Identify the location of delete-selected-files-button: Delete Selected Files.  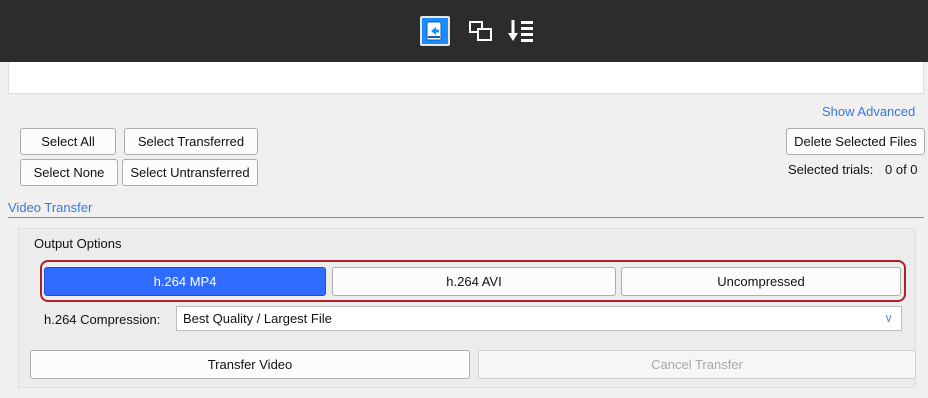
(855, 141).